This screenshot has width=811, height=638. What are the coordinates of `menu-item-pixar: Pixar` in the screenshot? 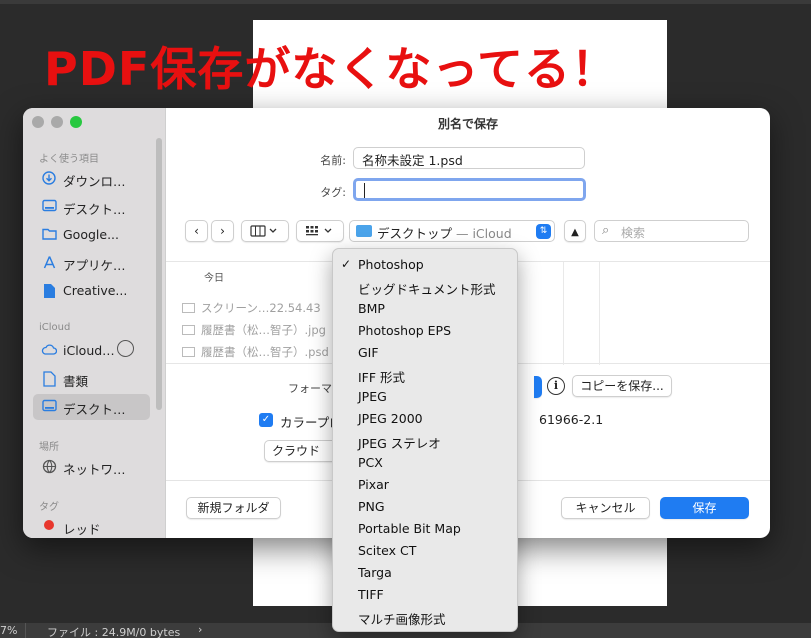 It's located at (426, 485).